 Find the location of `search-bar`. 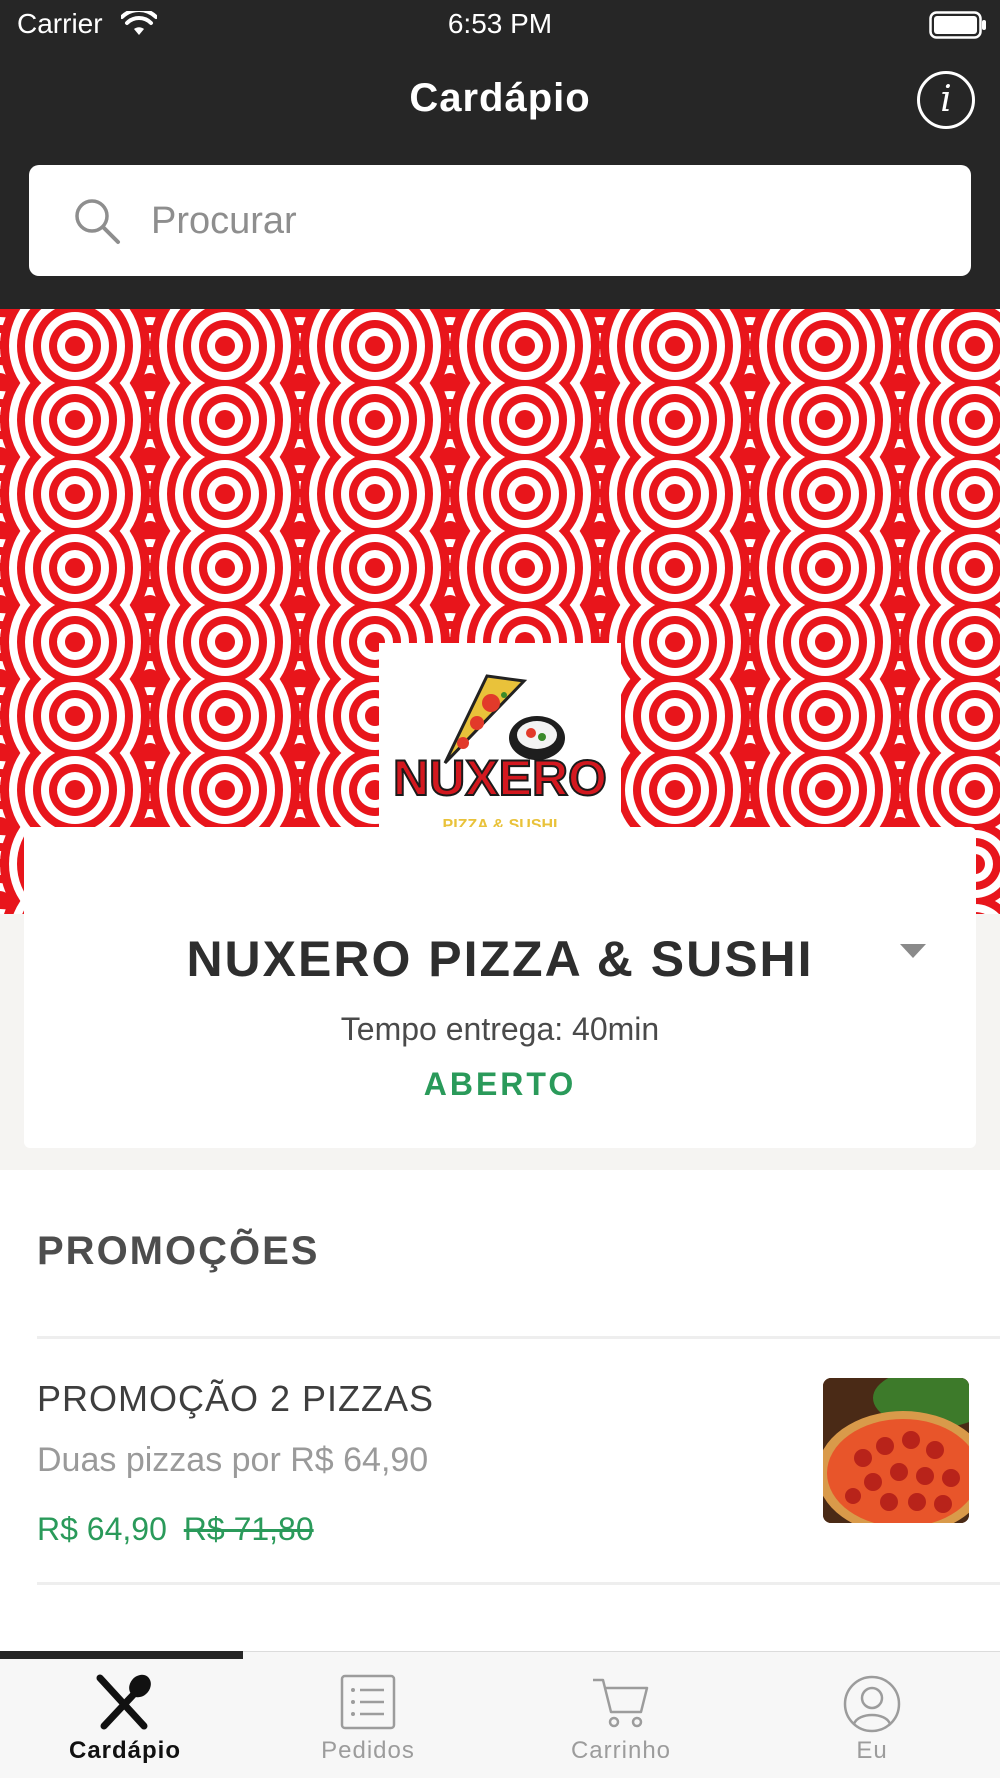

search-bar is located at coordinates (500, 220).